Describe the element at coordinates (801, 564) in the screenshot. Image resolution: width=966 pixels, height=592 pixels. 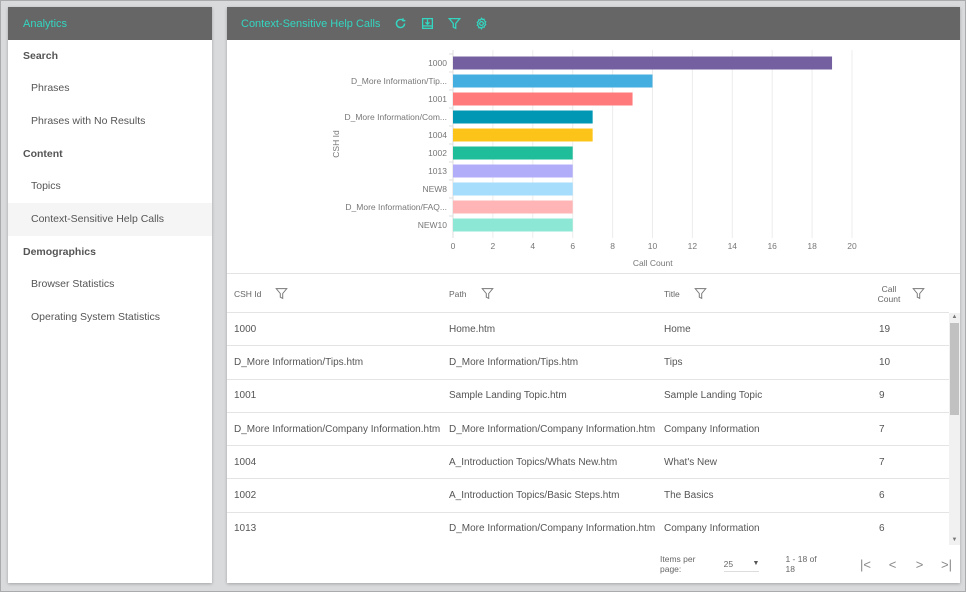
I see `page-range: 1 - 18 of 18` at that location.